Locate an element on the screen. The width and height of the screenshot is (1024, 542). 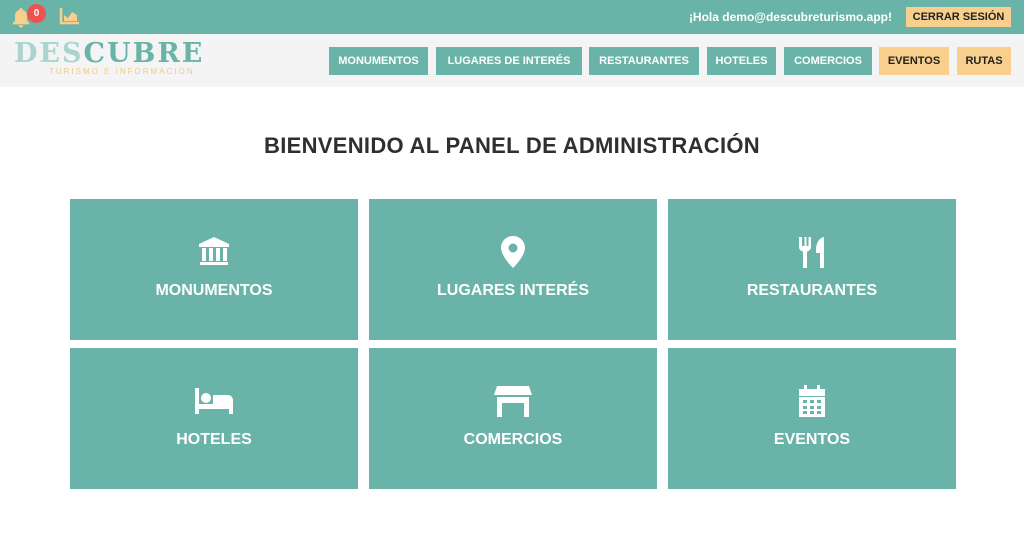
logout-button: CERRAR SESIÓN is located at coordinates (958, 17).